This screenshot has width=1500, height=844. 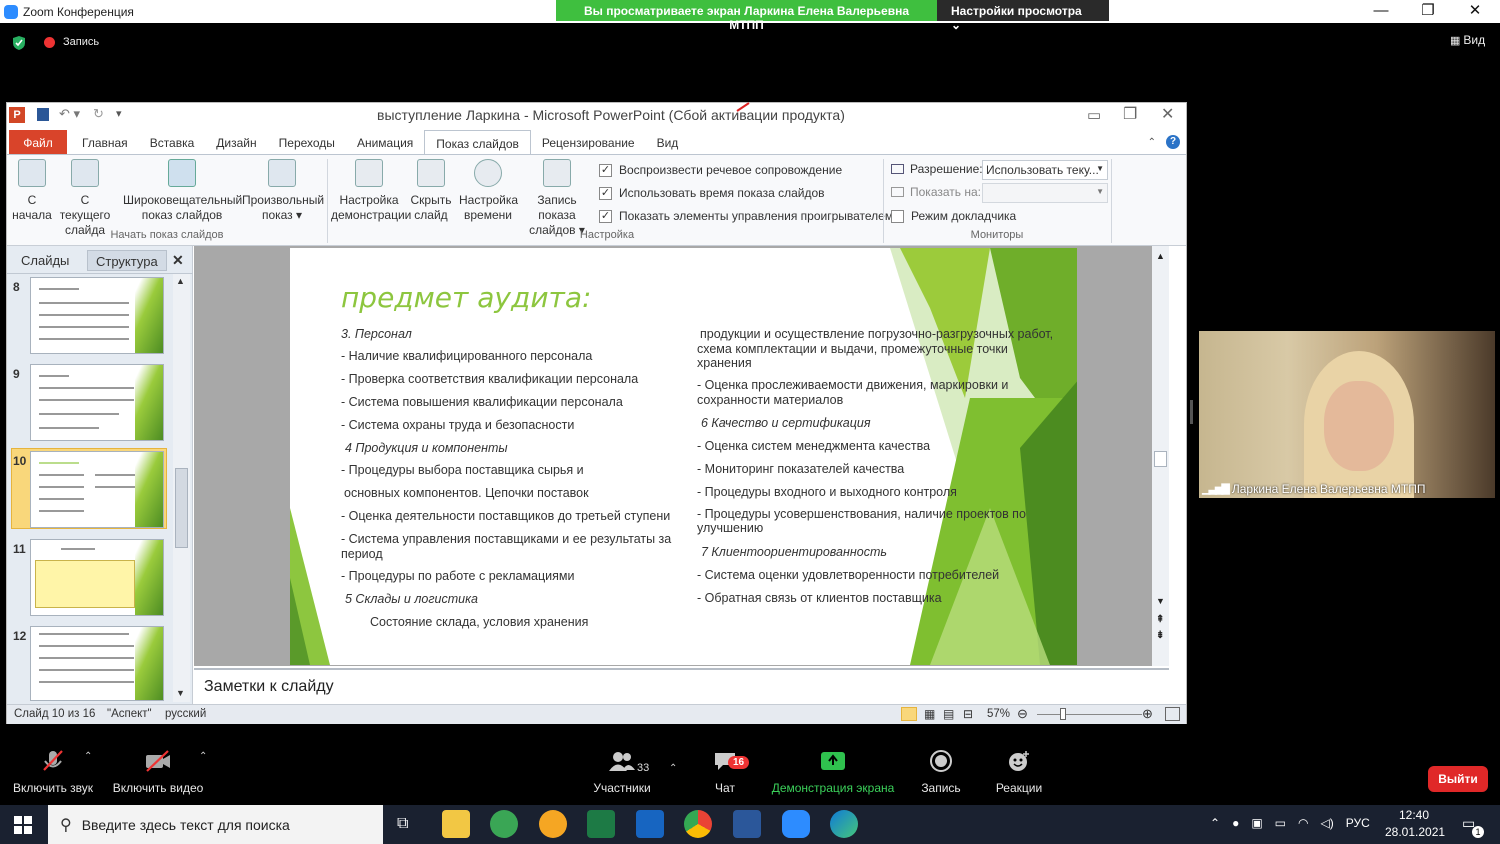 What do you see at coordinates (1023, 16) in the screenshot?
I see `view-settings-button: Настройки просмотра ⌄` at bounding box center [1023, 16].